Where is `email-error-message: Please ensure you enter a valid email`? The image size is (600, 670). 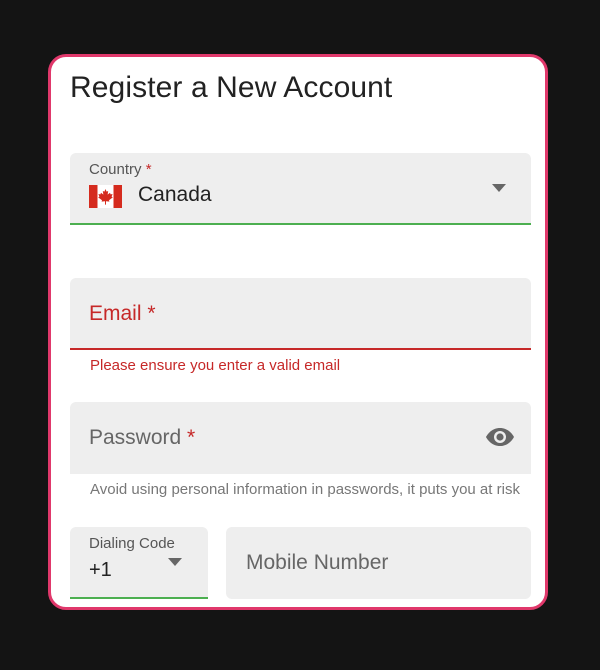 email-error-message: Please ensure you enter a valid email is located at coordinates (215, 365).